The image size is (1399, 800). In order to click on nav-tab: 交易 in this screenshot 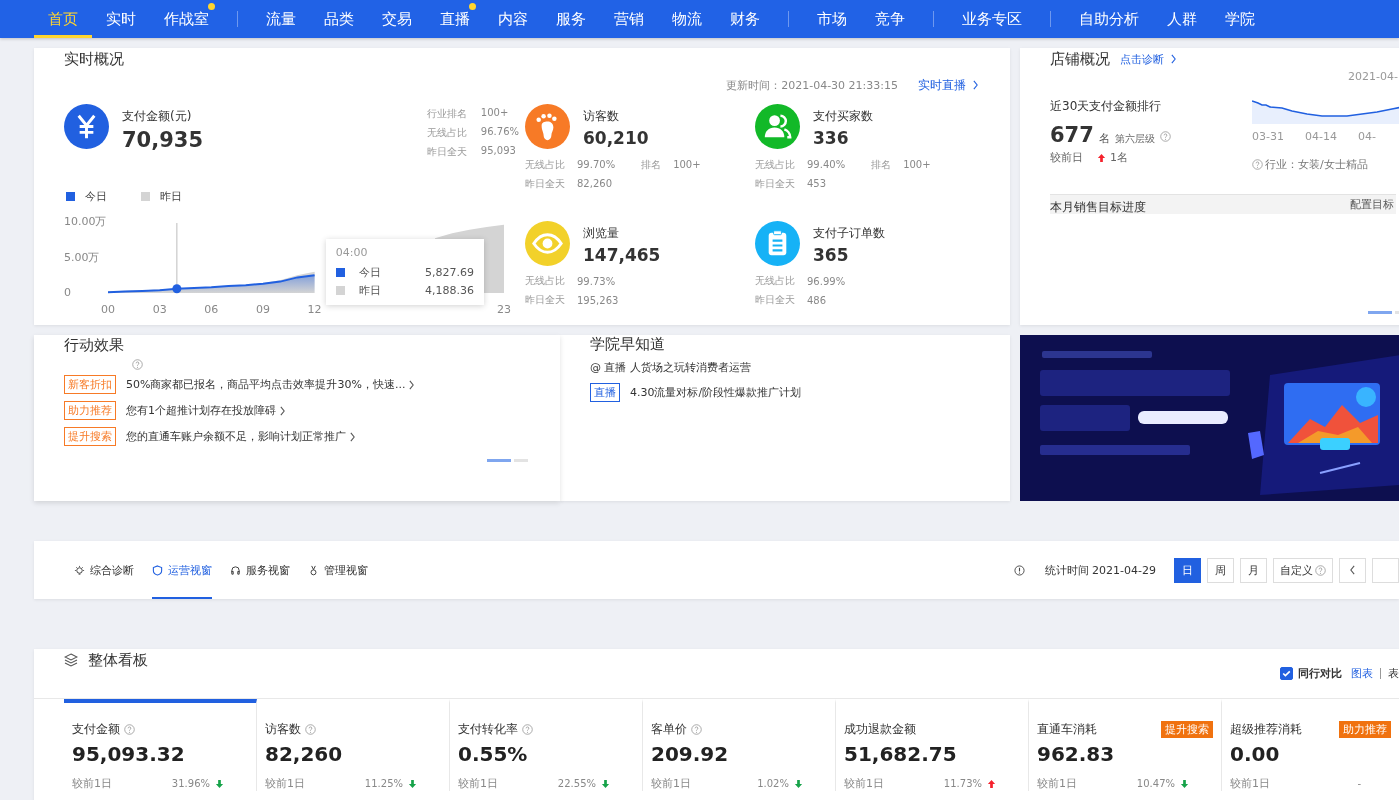, I will do `click(397, 19)`.